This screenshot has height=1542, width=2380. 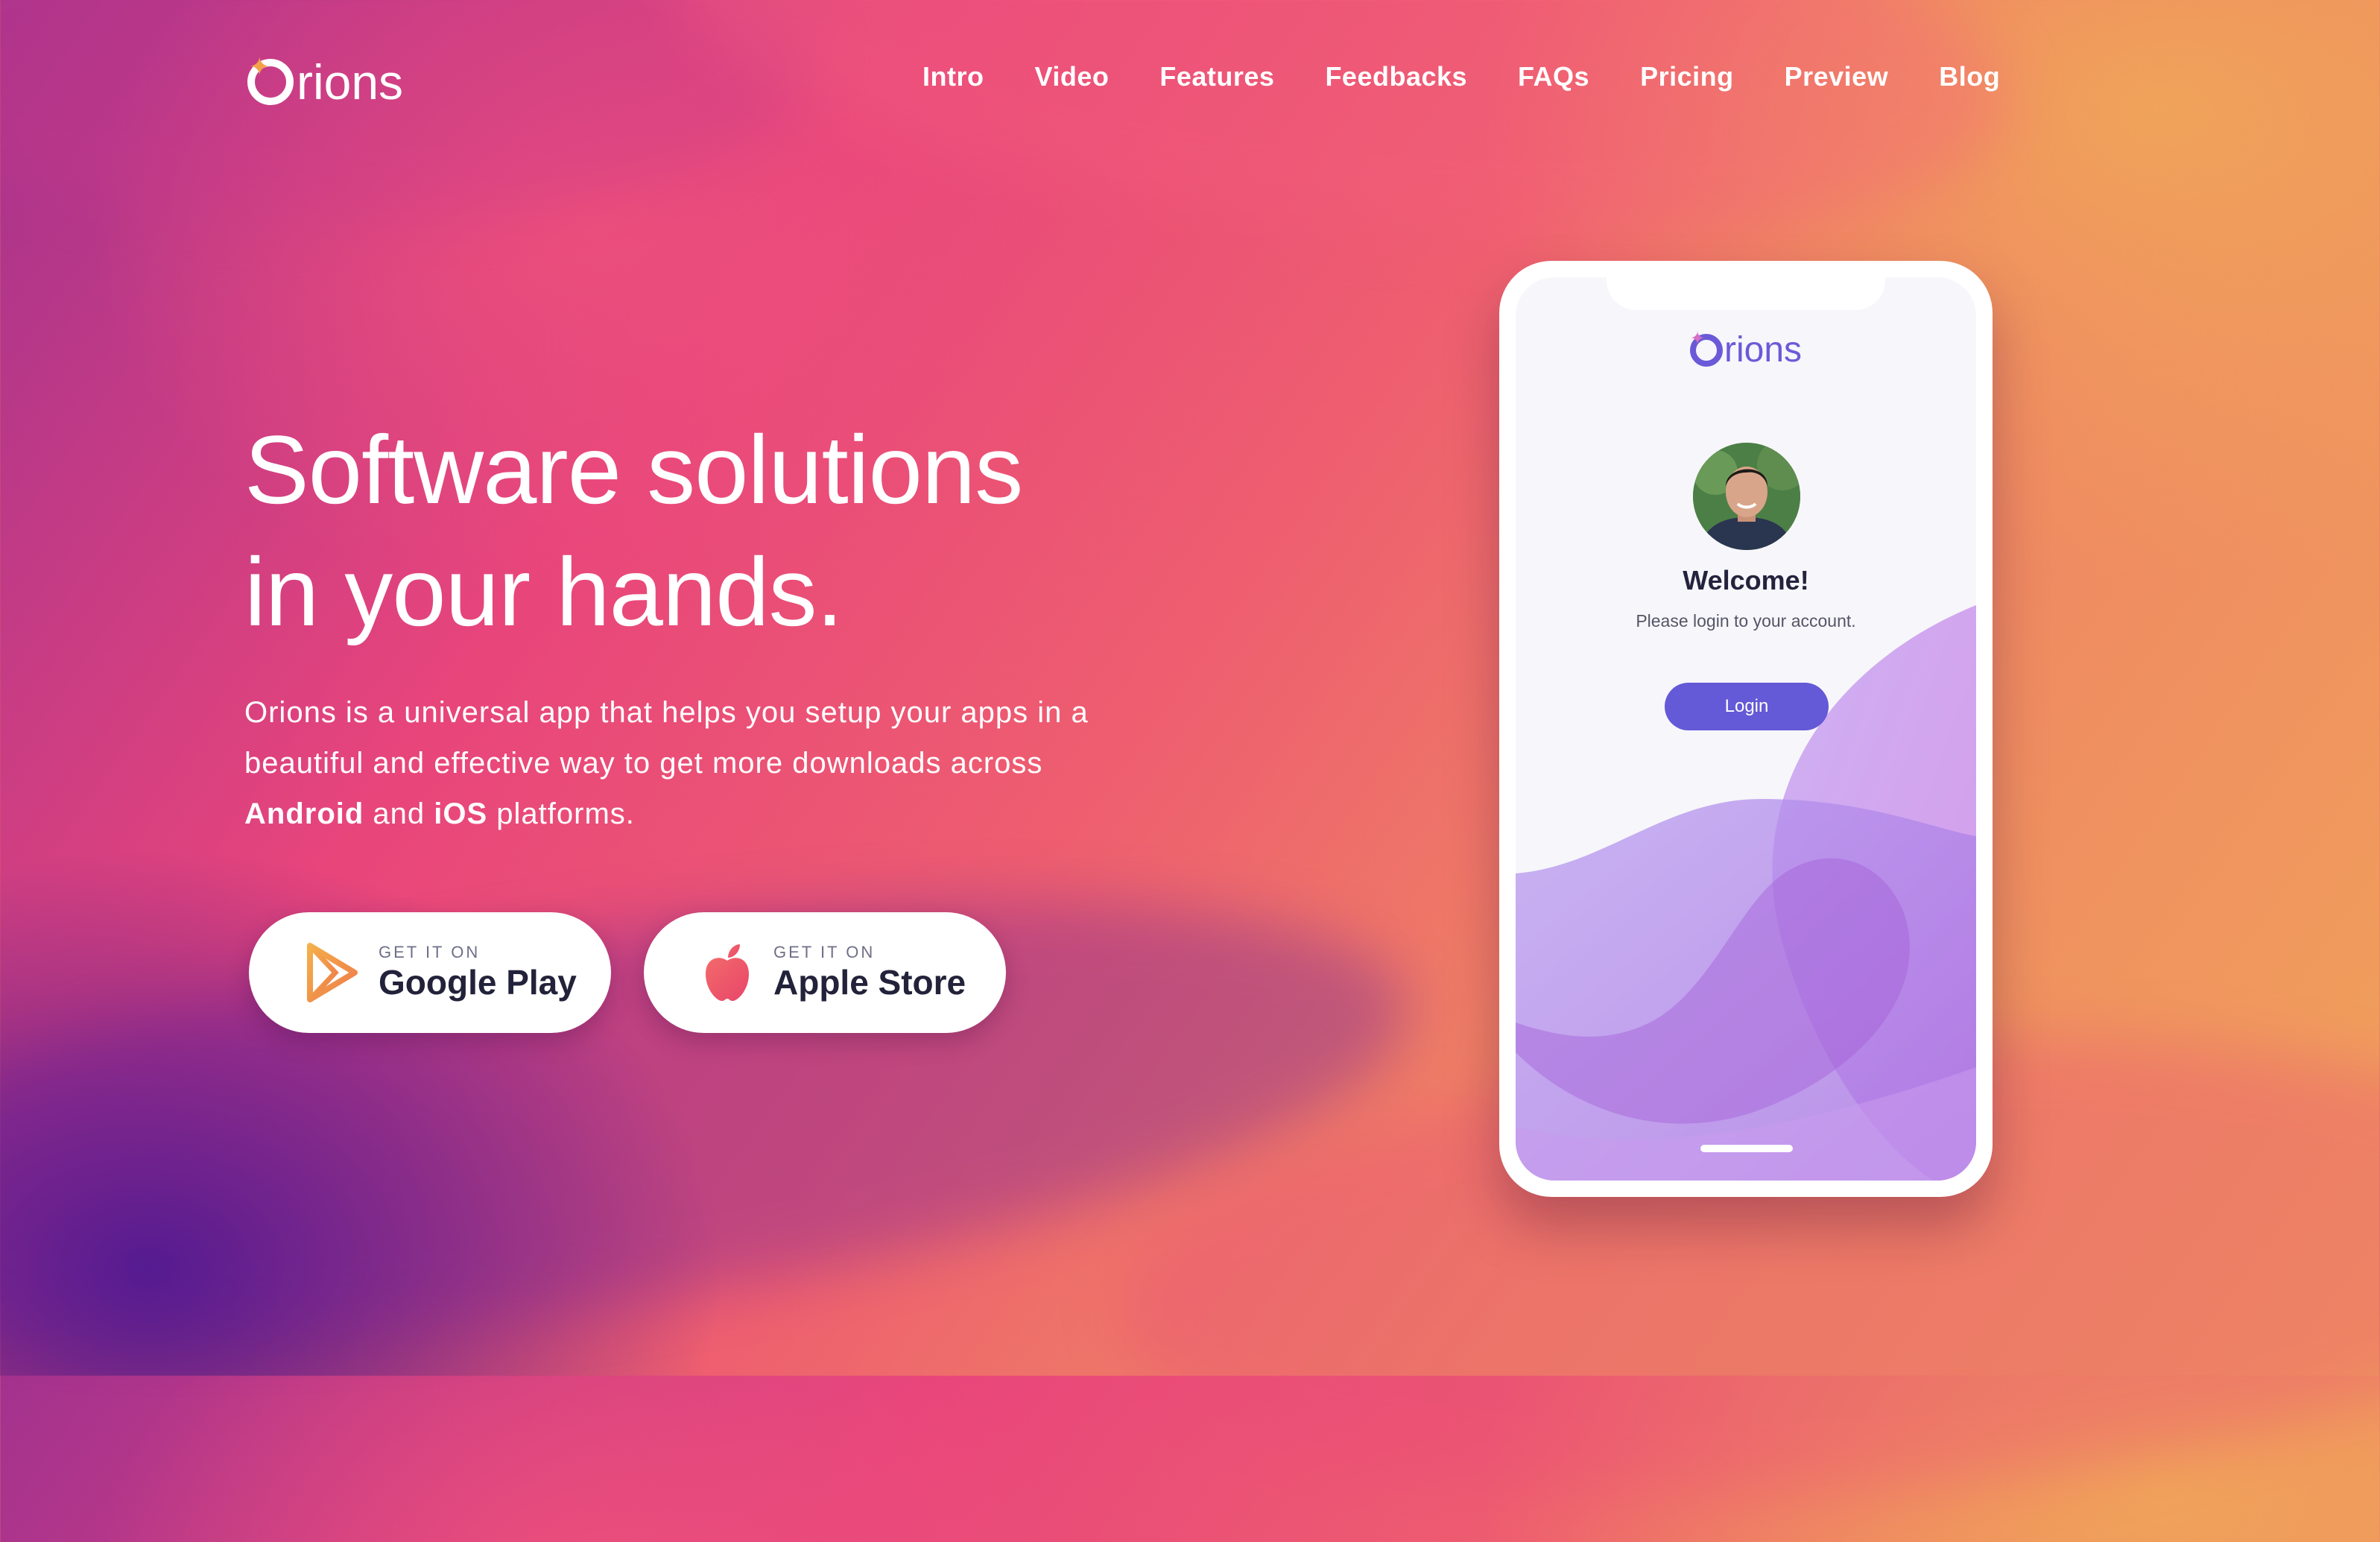 What do you see at coordinates (478, 982) in the screenshot?
I see `google-play-big-label: Google Play` at bounding box center [478, 982].